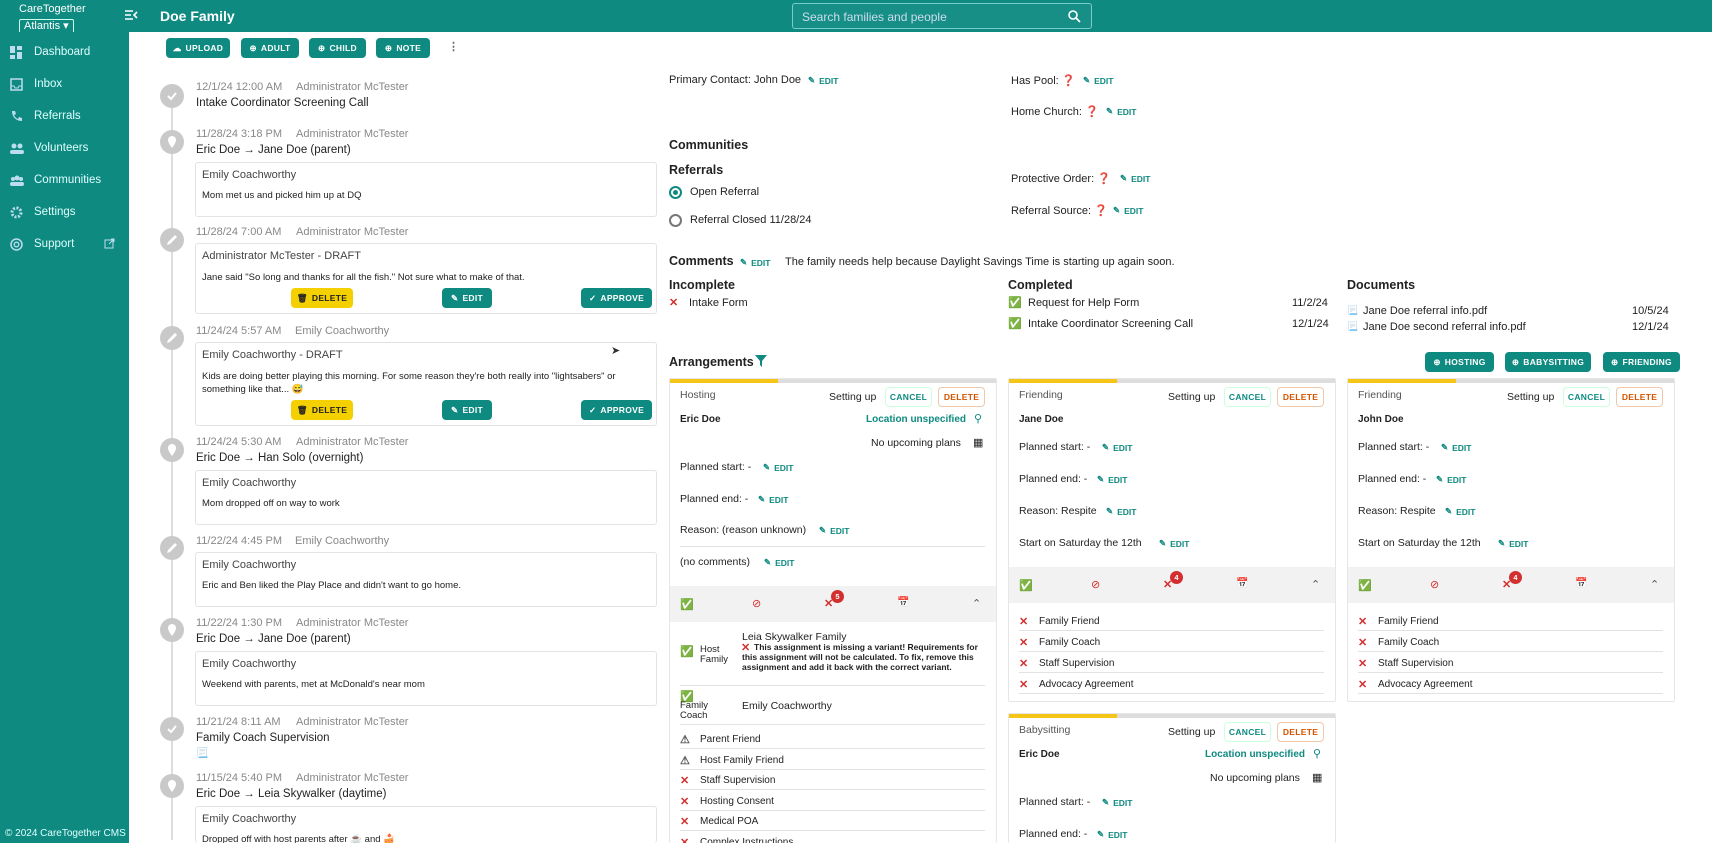 The image size is (1712, 843). What do you see at coordinates (1121, 111) in the screenshot?
I see `edit-home-church-button: ✎ EDIT` at bounding box center [1121, 111].